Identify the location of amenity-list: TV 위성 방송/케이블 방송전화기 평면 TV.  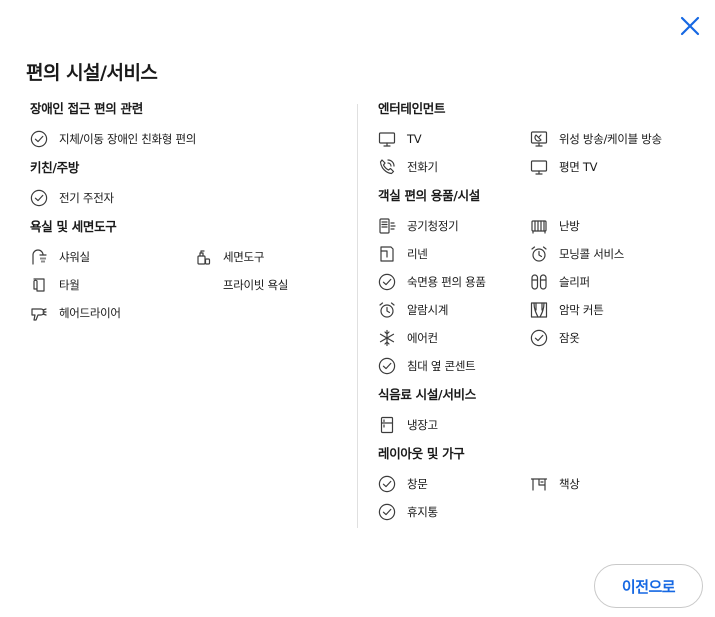
(538, 153).